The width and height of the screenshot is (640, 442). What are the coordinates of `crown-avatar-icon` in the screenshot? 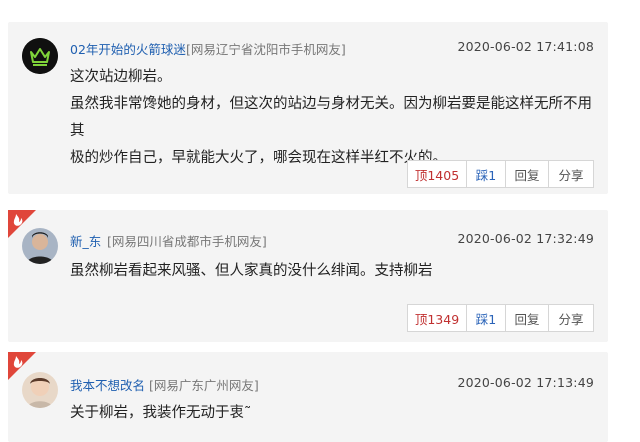 It's located at (40, 56).